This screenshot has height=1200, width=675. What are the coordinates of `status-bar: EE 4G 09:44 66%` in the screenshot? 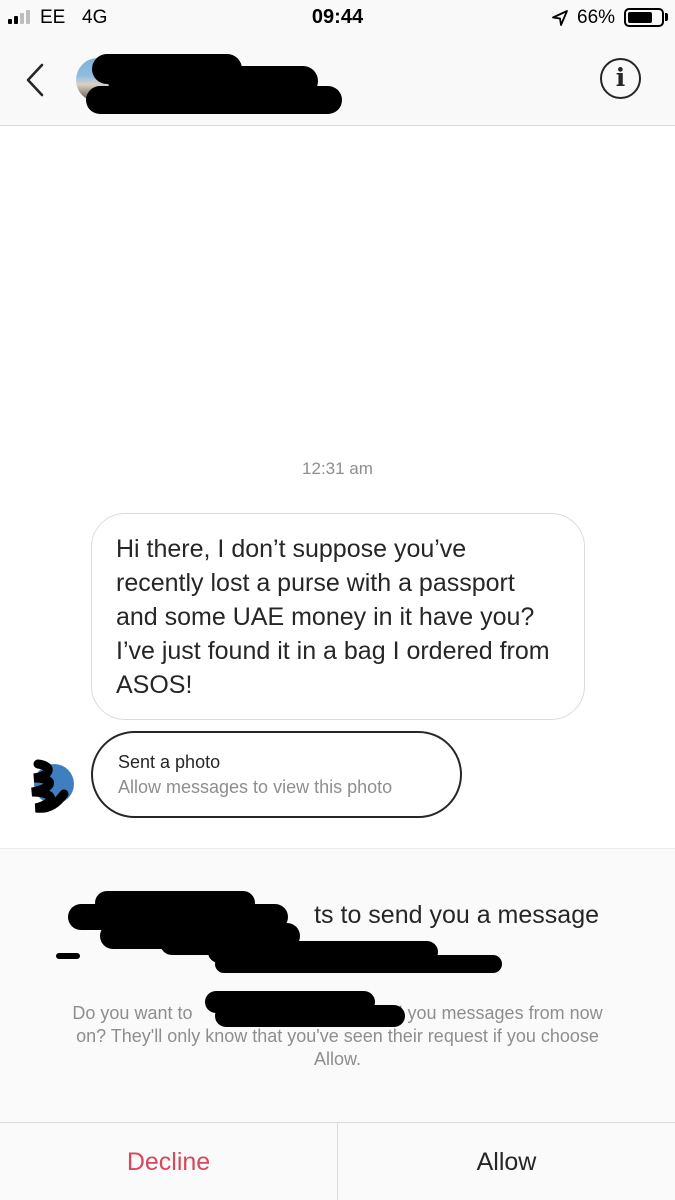 It's located at (337, 18).